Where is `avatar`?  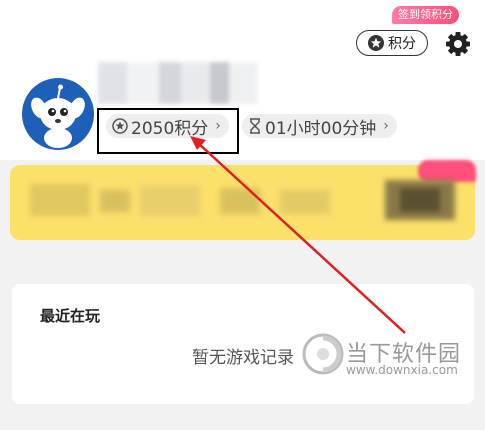 avatar is located at coordinates (58, 114).